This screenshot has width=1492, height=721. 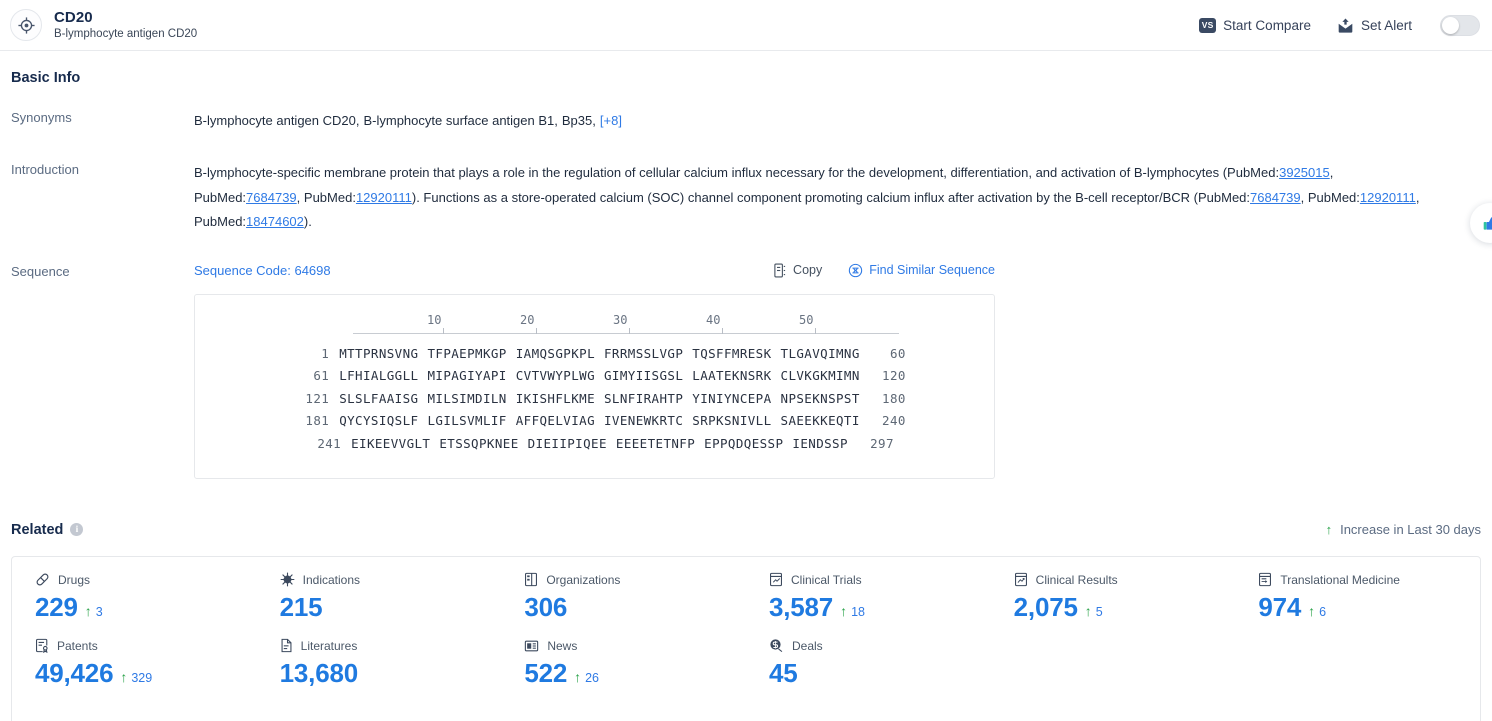 What do you see at coordinates (1410, 529) in the screenshot?
I see `increase-legend-label: Increase in Last 30 days` at bounding box center [1410, 529].